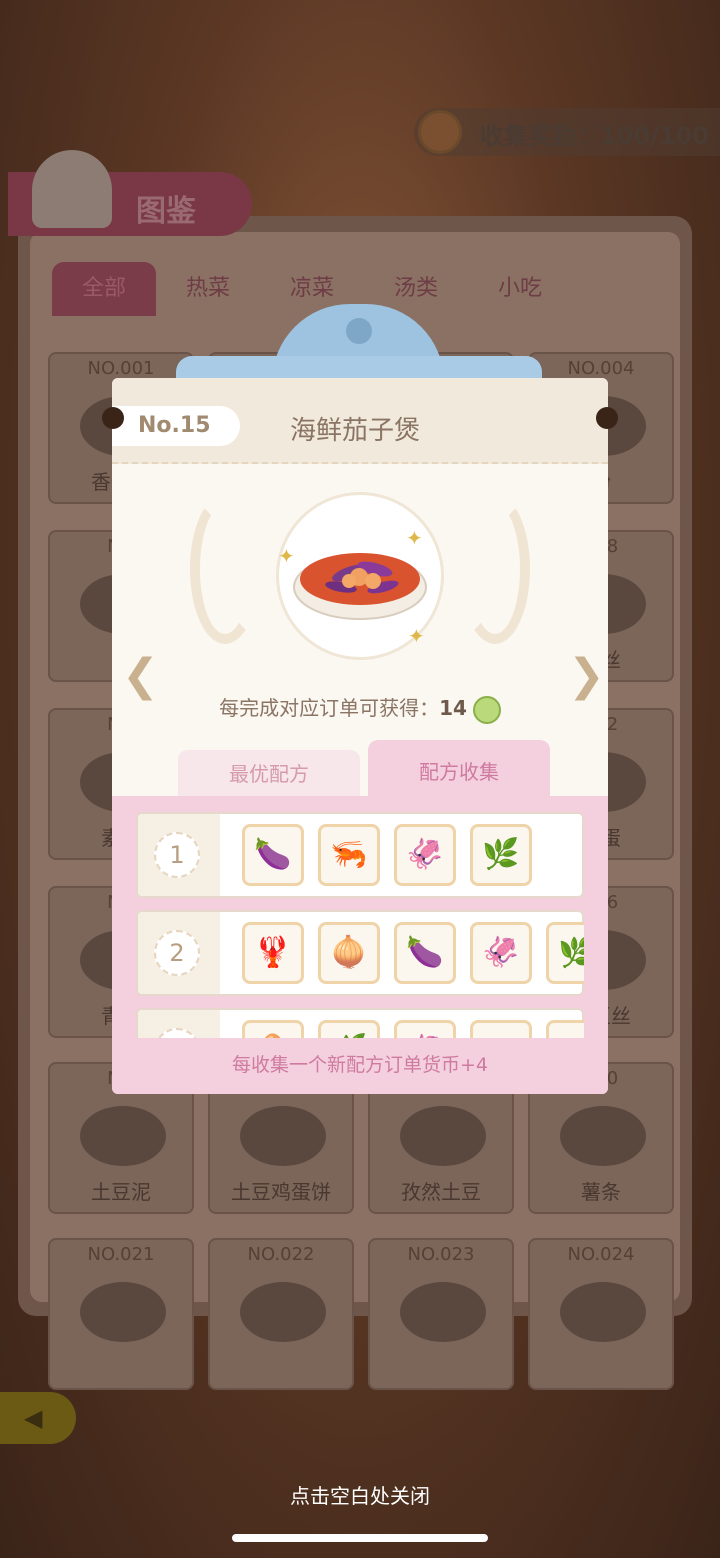 The height and width of the screenshot is (1558, 720). What do you see at coordinates (329, 708) in the screenshot?
I see `reward-label: 每完成对应订单可获得：` at bounding box center [329, 708].